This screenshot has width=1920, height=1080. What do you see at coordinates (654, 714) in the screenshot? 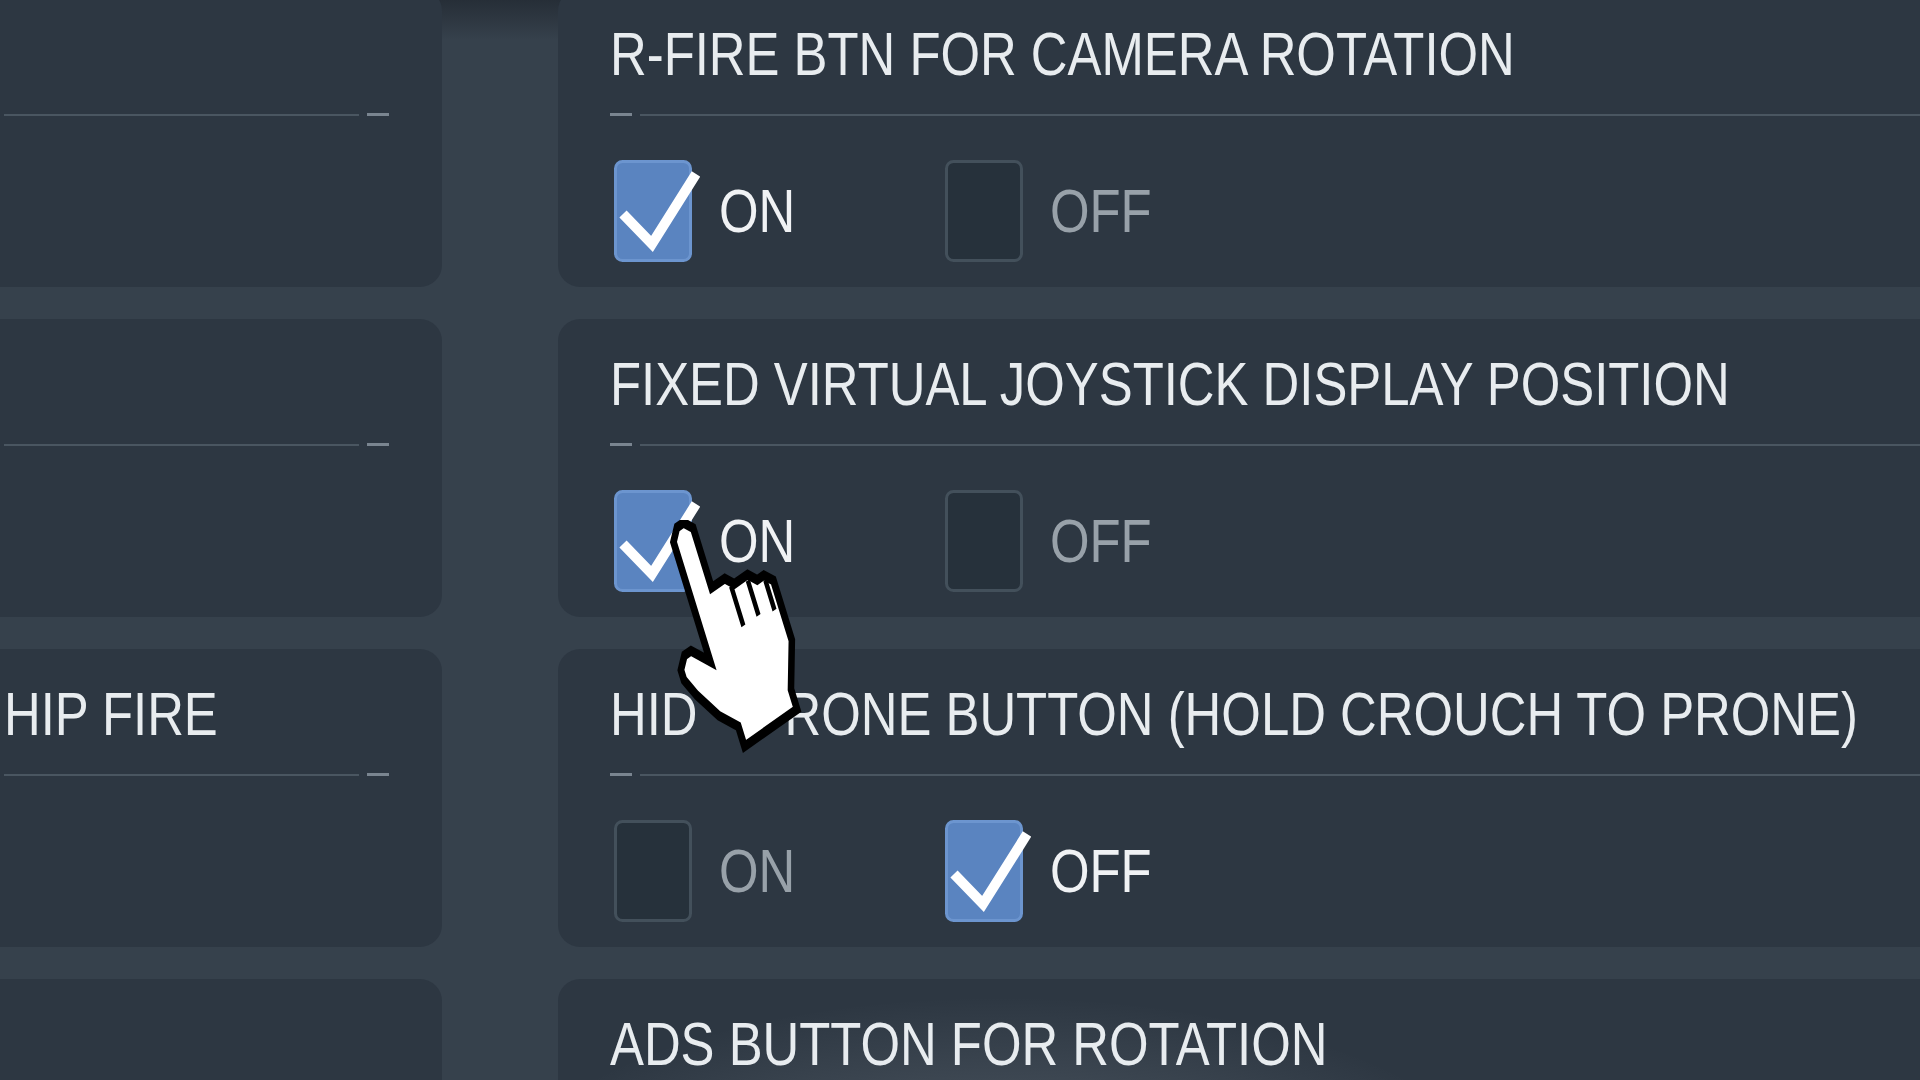
I see `setting-title: HID` at bounding box center [654, 714].